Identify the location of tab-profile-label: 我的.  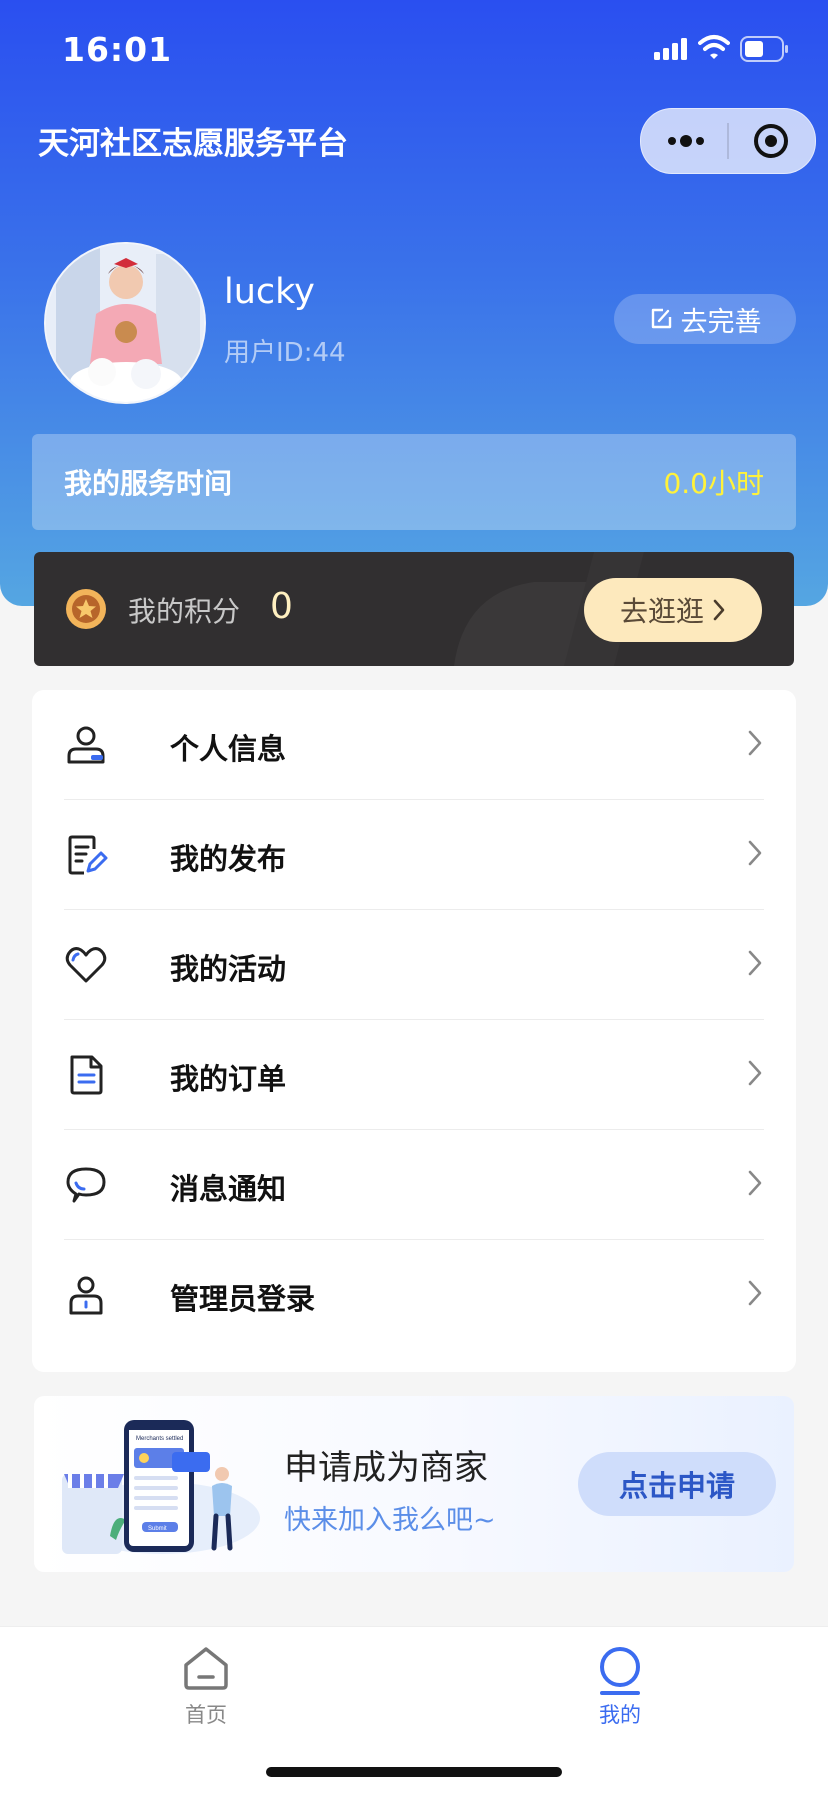
(620, 1715).